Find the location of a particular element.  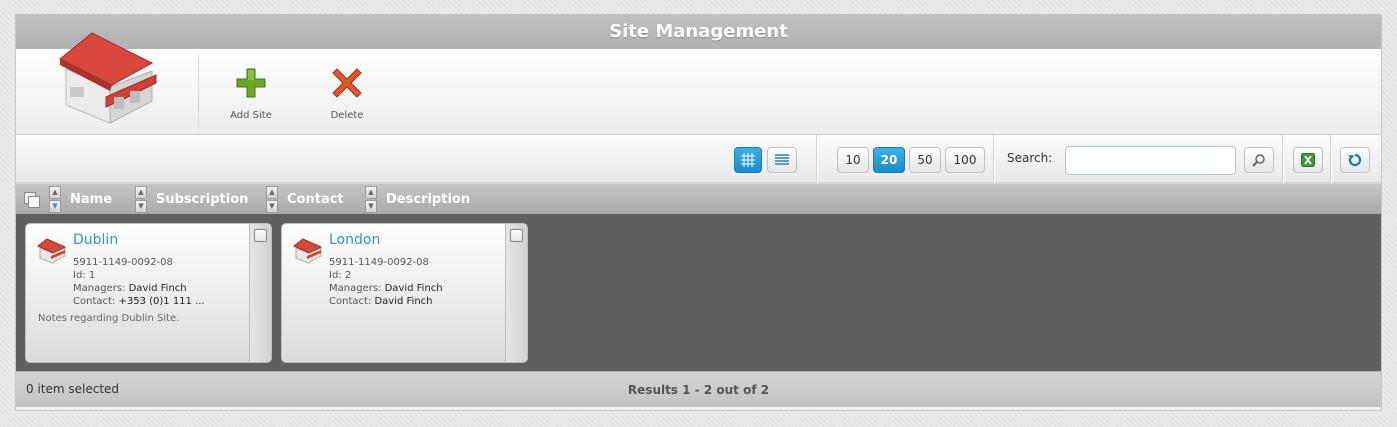

window-title: Site Management is located at coordinates (698, 32).